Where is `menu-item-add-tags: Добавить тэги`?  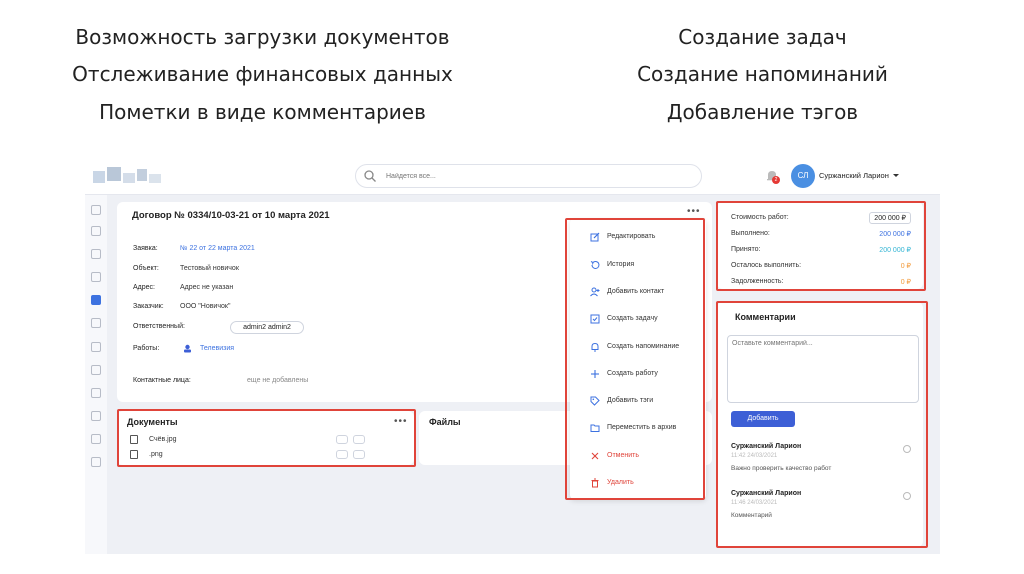 menu-item-add-tags: Добавить тэги is located at coordinates (638, 401).